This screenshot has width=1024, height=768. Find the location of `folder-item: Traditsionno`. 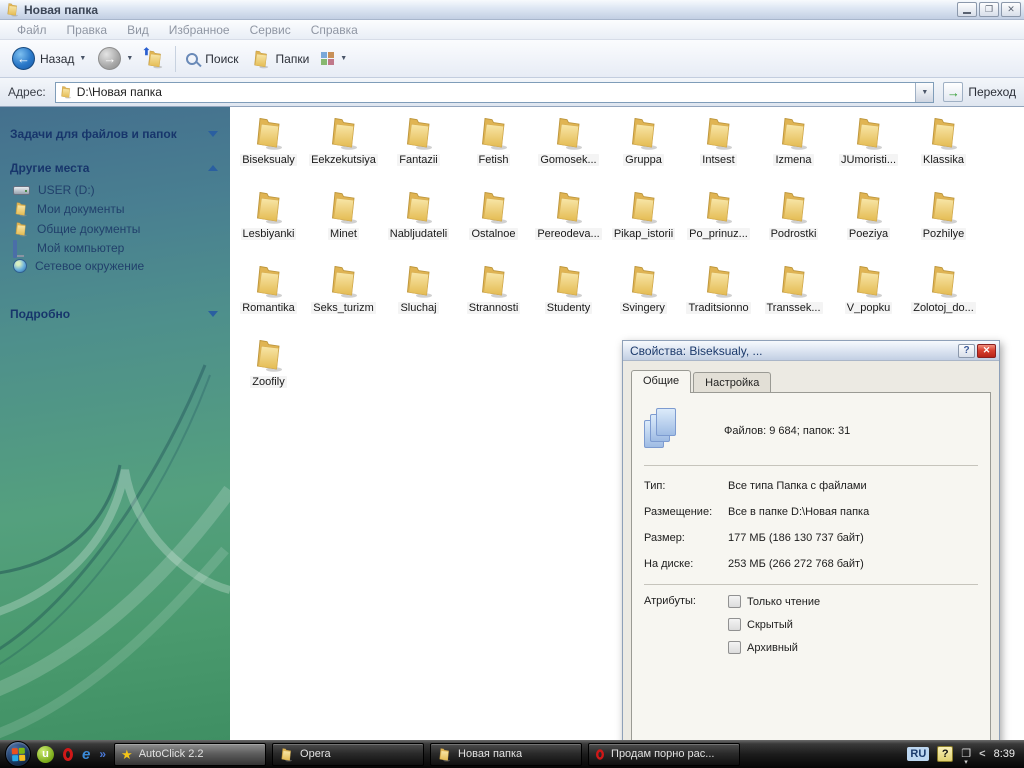

folder-item: Traditsionno is located at coordinates (718, 297).